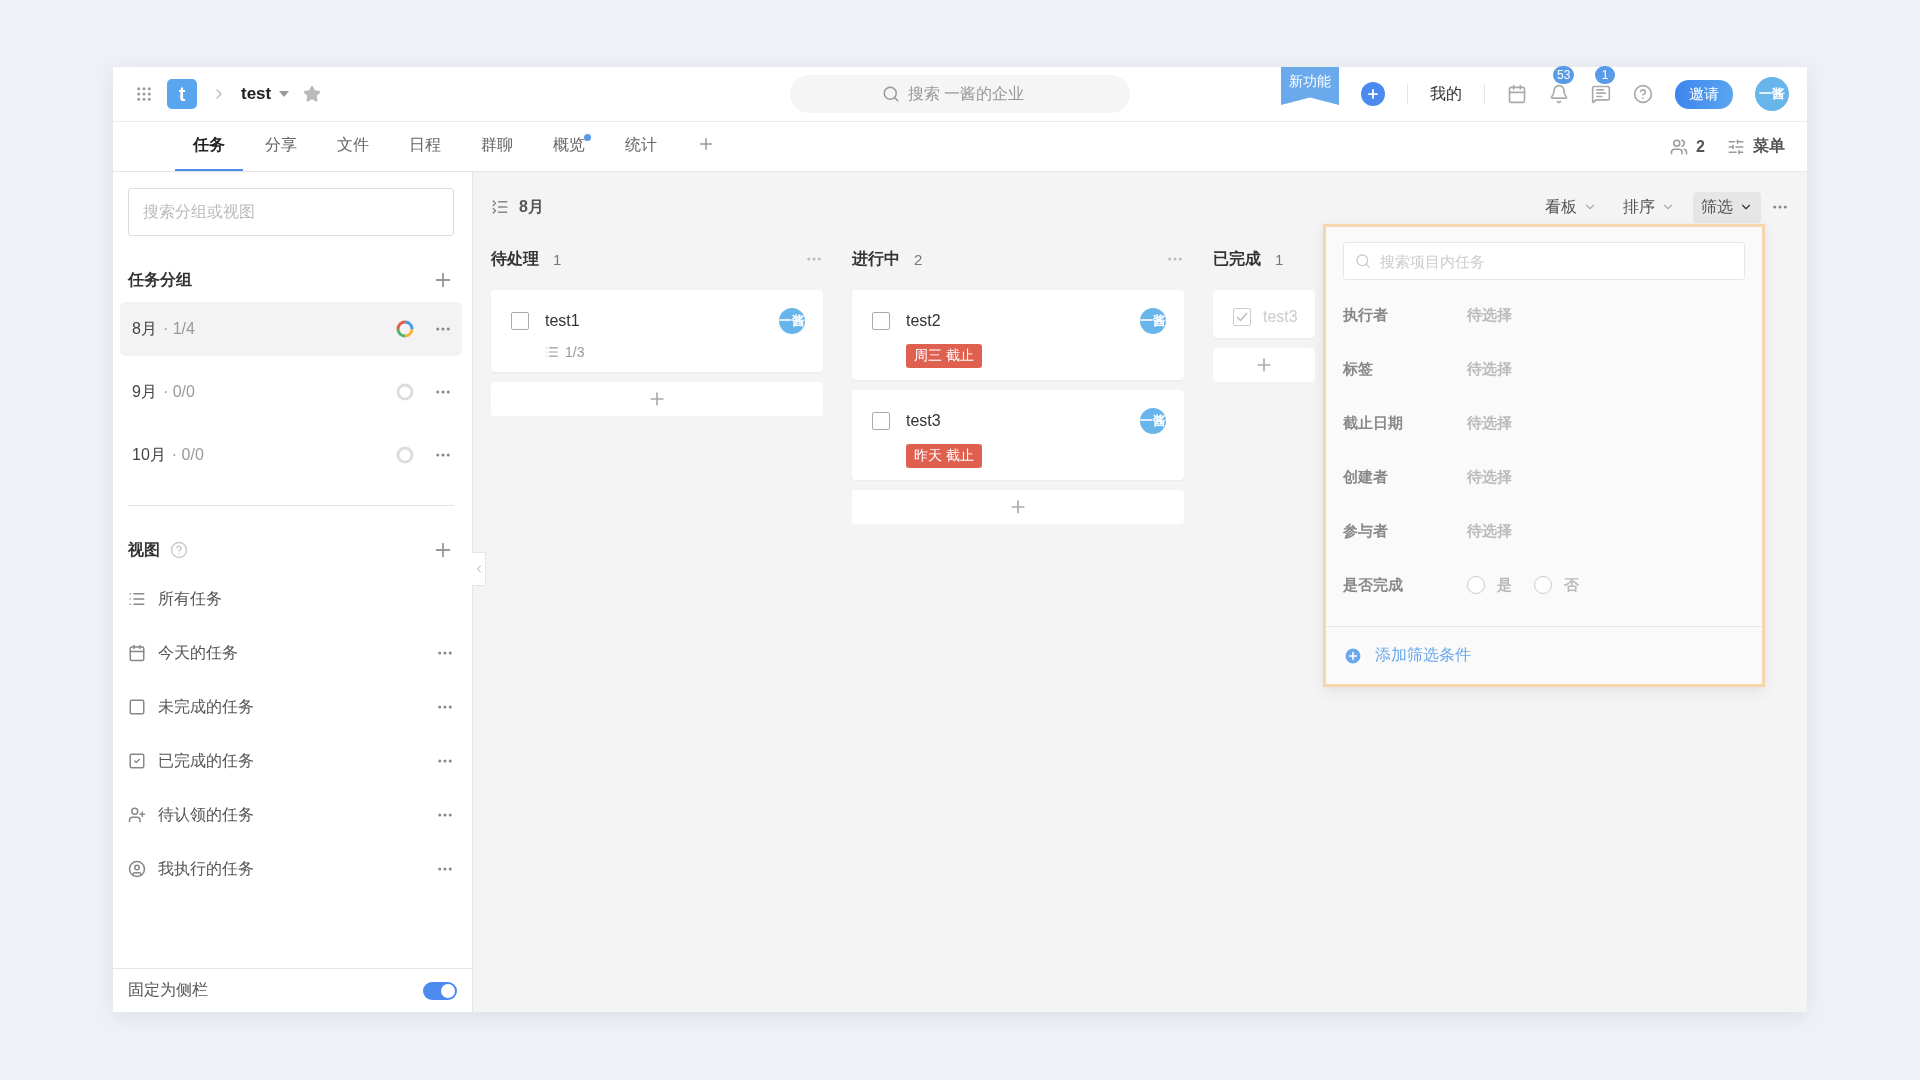 The image size is (1920, 1080). I want to click on user-plus-icon, so click(137, 815).